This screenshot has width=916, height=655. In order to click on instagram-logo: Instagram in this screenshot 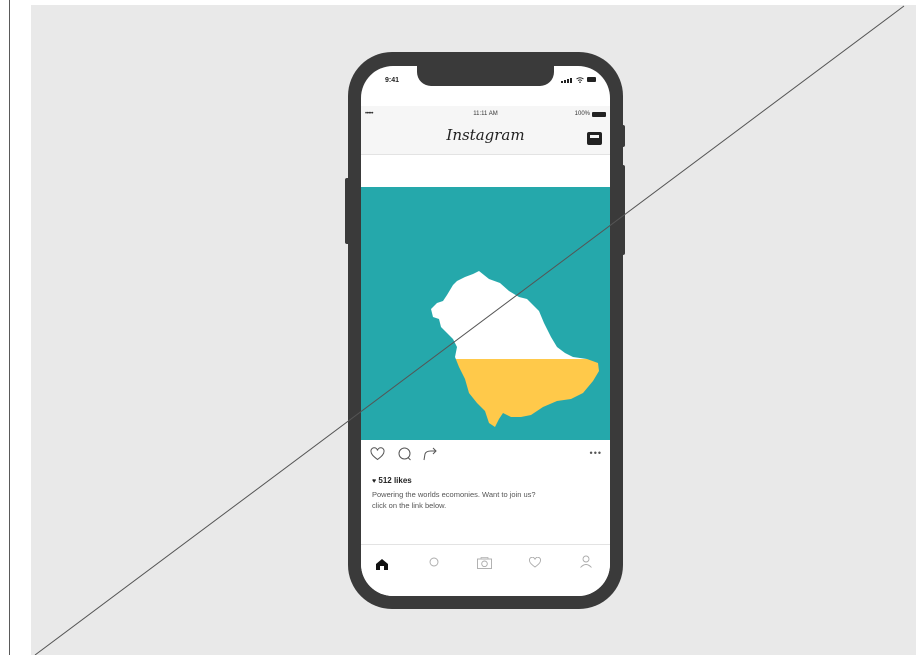, I will do `click(485, 135)`.